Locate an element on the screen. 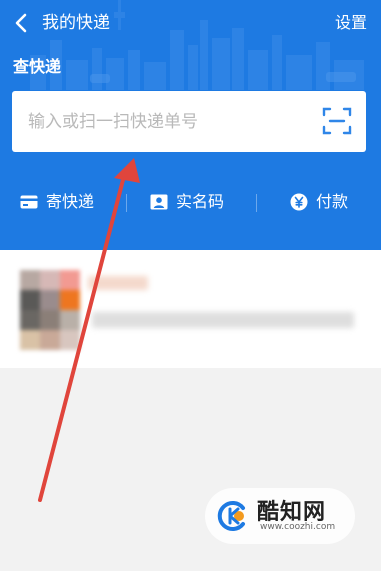 Image resolution: width=381 pixels, height=571 pixels. tracking-number-input is located at coordinates (168, 121).